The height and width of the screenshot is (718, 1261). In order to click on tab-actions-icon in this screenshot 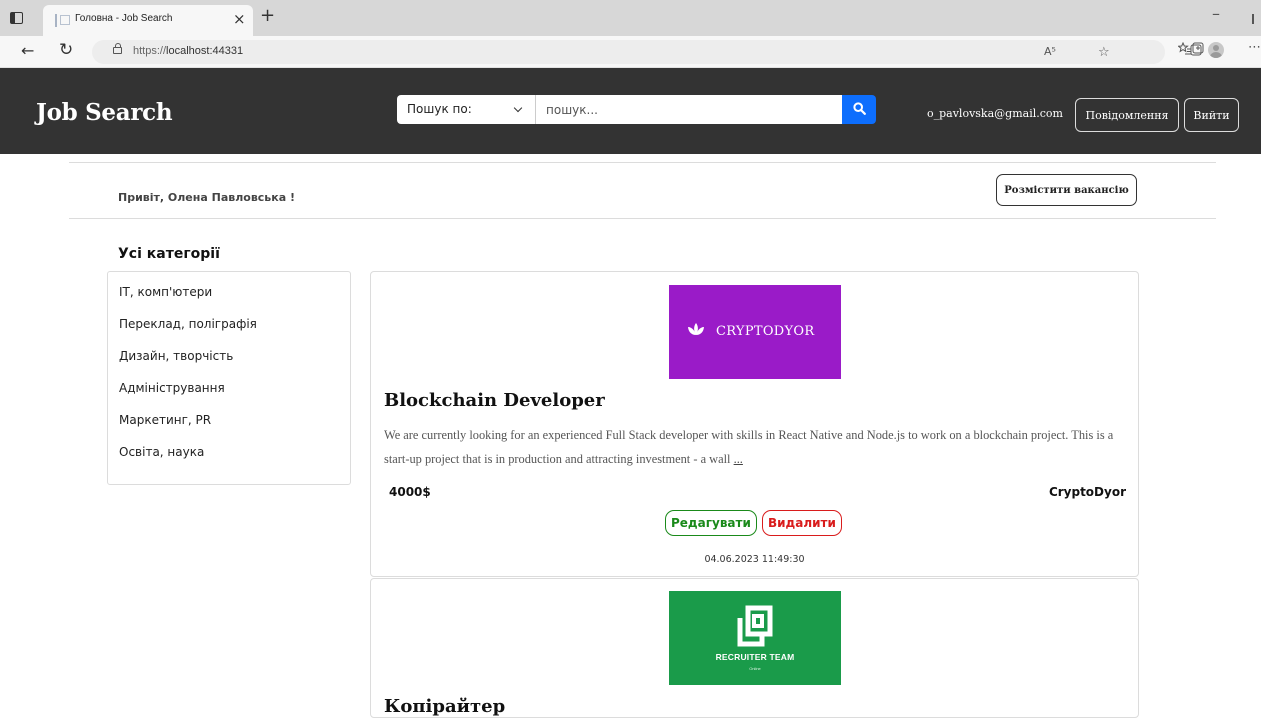, I will do `click(16, 18)`.